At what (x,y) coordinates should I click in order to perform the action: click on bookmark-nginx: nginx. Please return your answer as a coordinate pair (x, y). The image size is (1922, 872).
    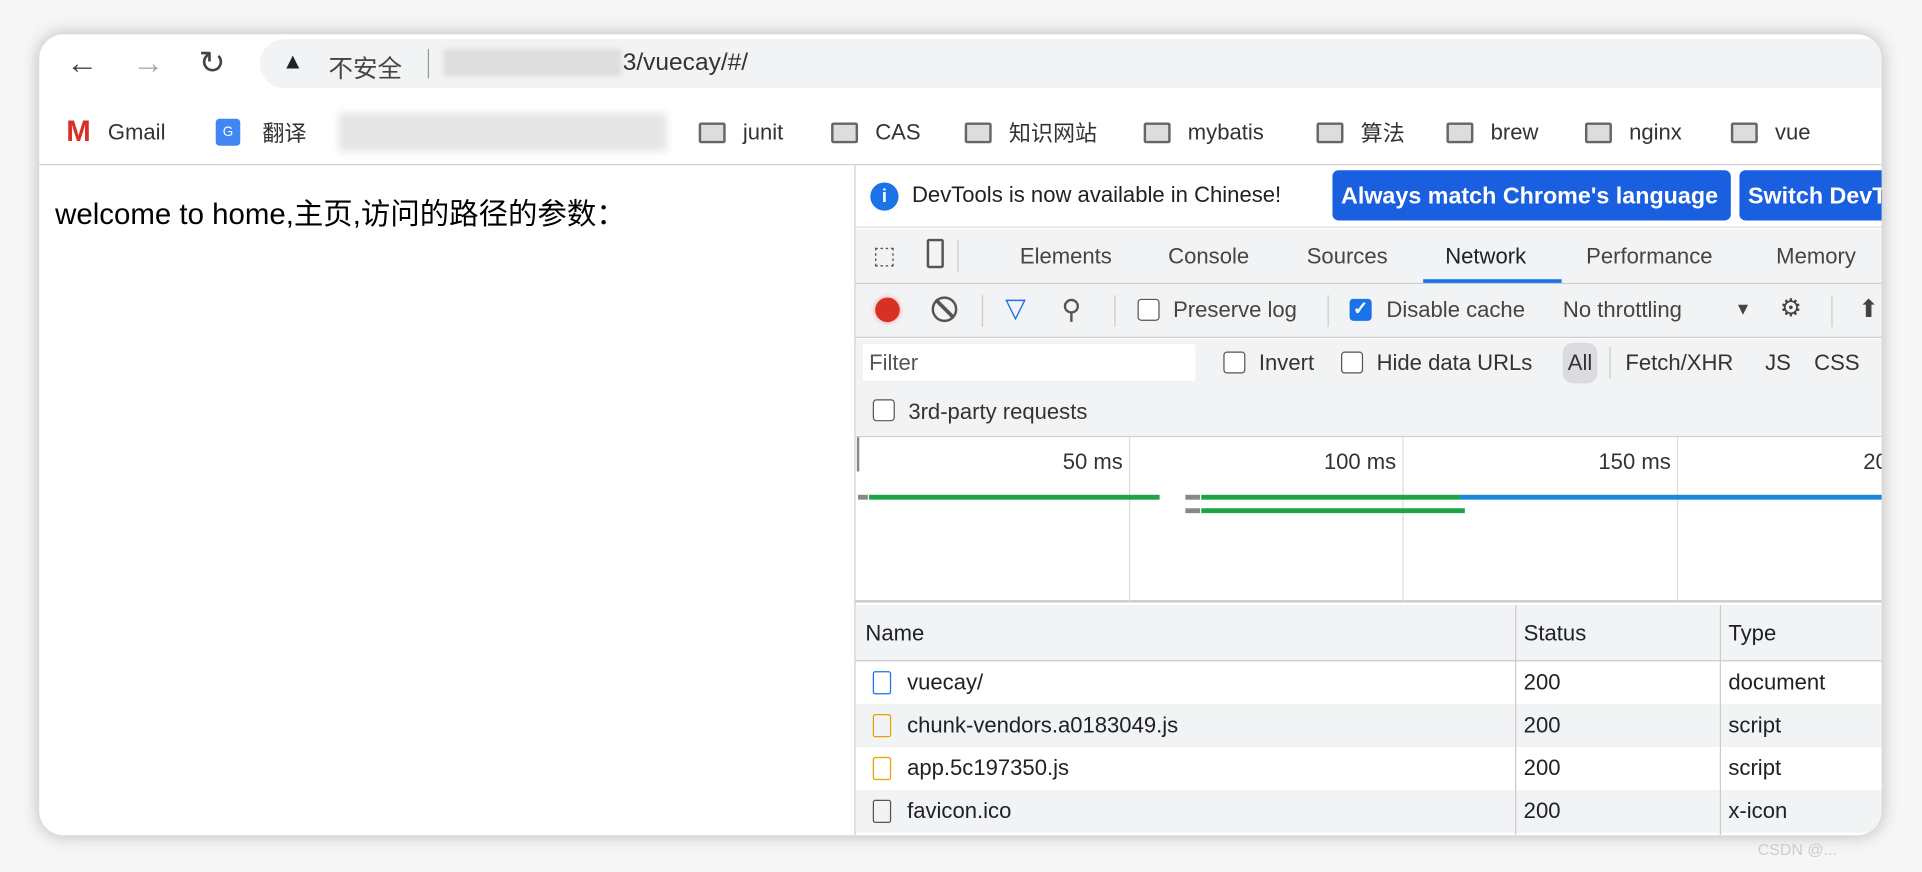
    Looking at the image, I should click on (1633, 132).